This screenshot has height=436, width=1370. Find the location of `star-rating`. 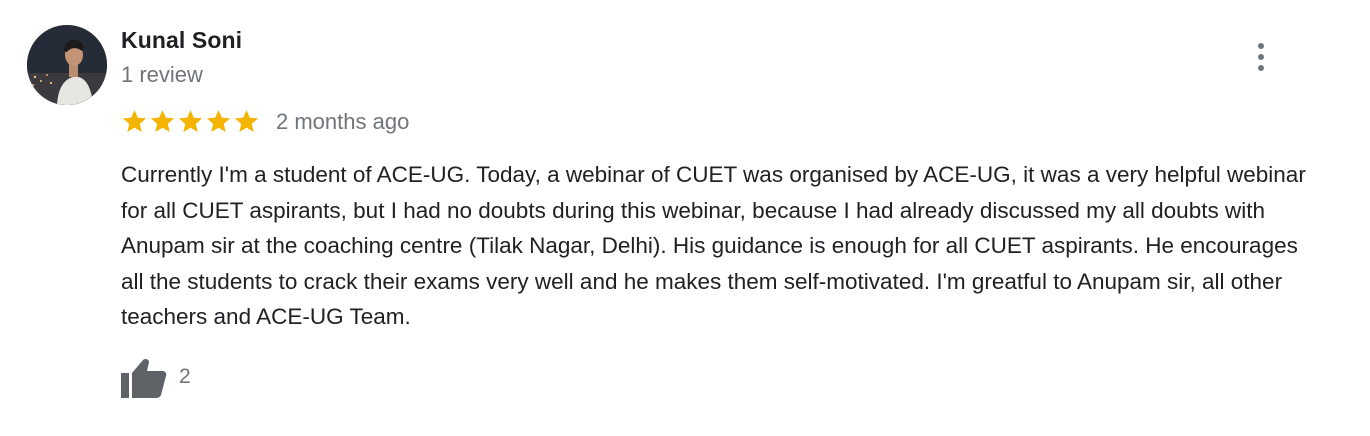

star-rating is located at coordinates (190, 121).